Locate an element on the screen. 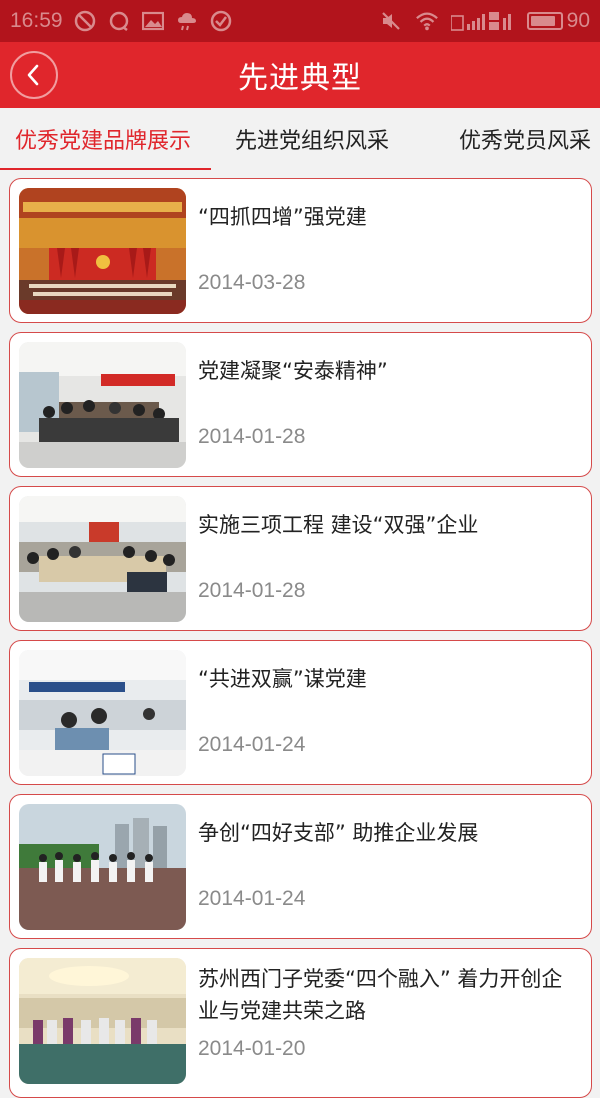  category-tabs: 优秀党建品牌展示 先进党组织风采 优秀党员风采 is located at coordinates (300, 139).